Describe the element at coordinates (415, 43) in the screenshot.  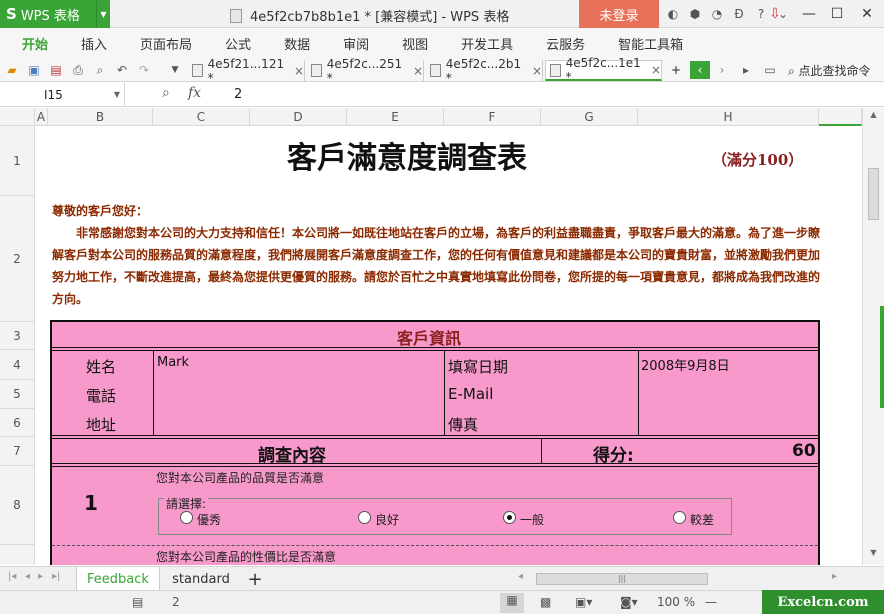
I see `menu-view: 视图` at that location.